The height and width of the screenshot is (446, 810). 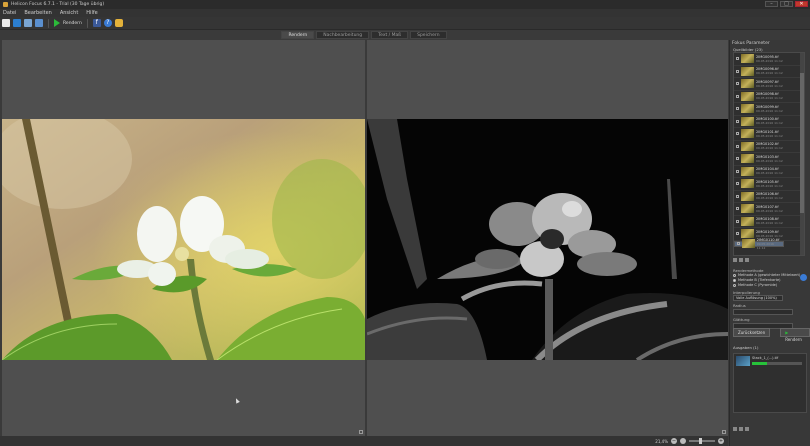 I want to click on split-view-icon, so click(x=39, y=23).